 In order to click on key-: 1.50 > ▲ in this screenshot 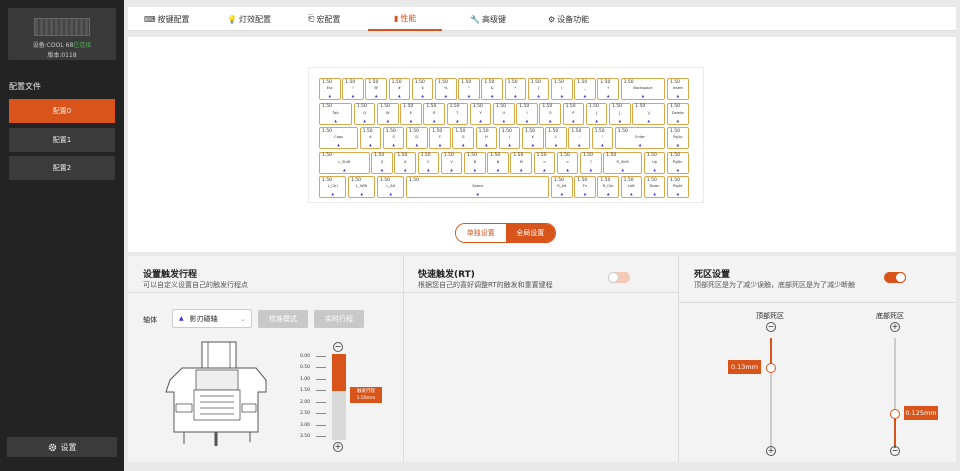, I will do `click(567, 162)`.